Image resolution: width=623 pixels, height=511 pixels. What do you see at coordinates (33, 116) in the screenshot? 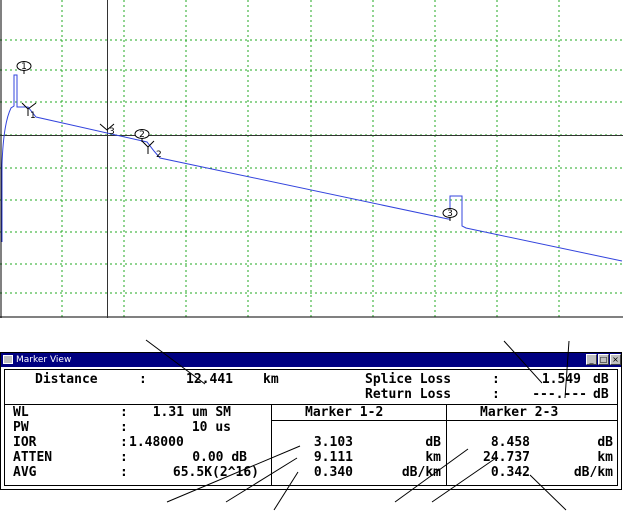
I see `event-tick-label: 1` at bounding box center [33, 116].